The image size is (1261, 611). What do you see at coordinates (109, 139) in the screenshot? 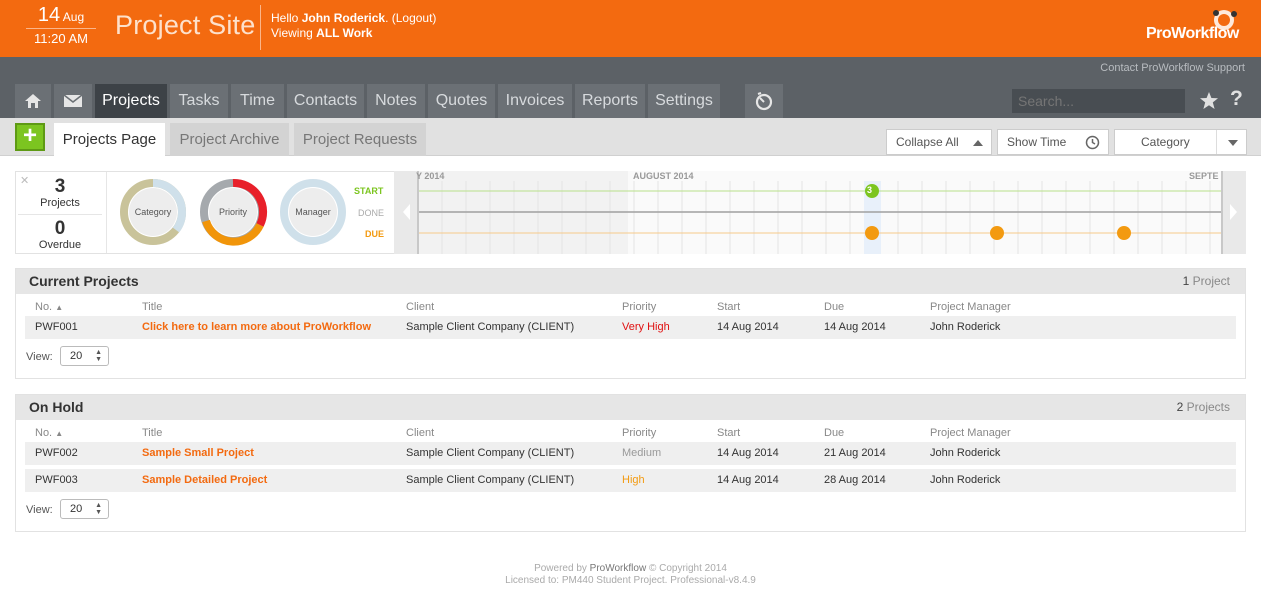
I see `tab-projects-page: Projects Page` at bounding box center [109, 139].